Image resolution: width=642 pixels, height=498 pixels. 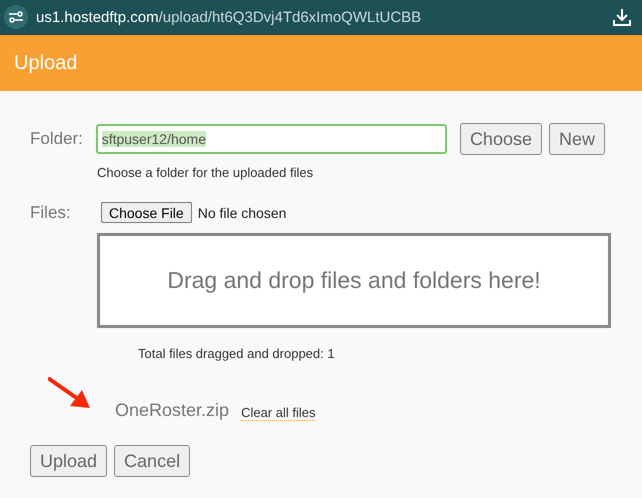 What do you see at coordinates (51, 212) in the screenshot?
I see `files-label: Files:` at bounding box center [51, 212].